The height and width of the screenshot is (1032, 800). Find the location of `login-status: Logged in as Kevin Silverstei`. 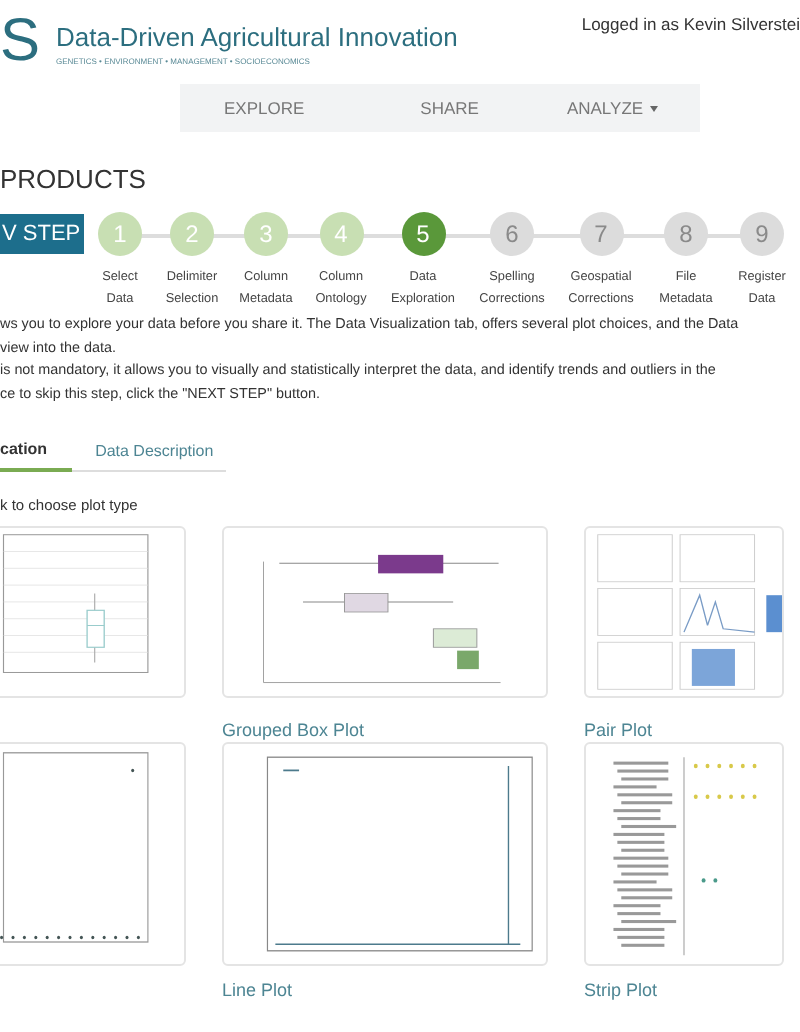

login-status: Logged in as Kevin Silverstei is located at coordinates (690, 25).